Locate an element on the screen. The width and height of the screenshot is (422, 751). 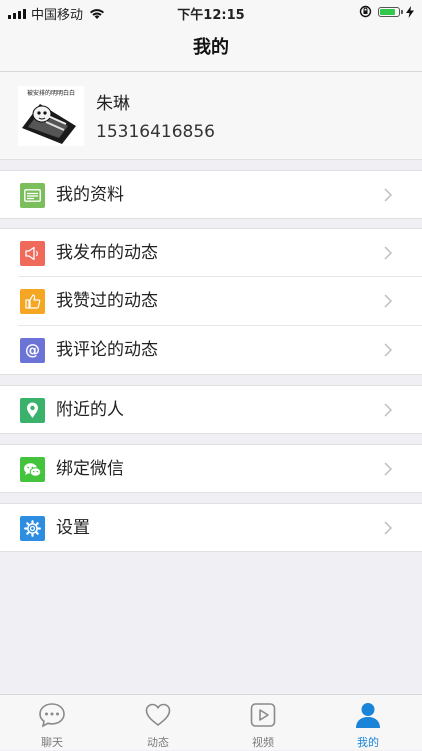
person-icon is located at coordinates (368, 715).